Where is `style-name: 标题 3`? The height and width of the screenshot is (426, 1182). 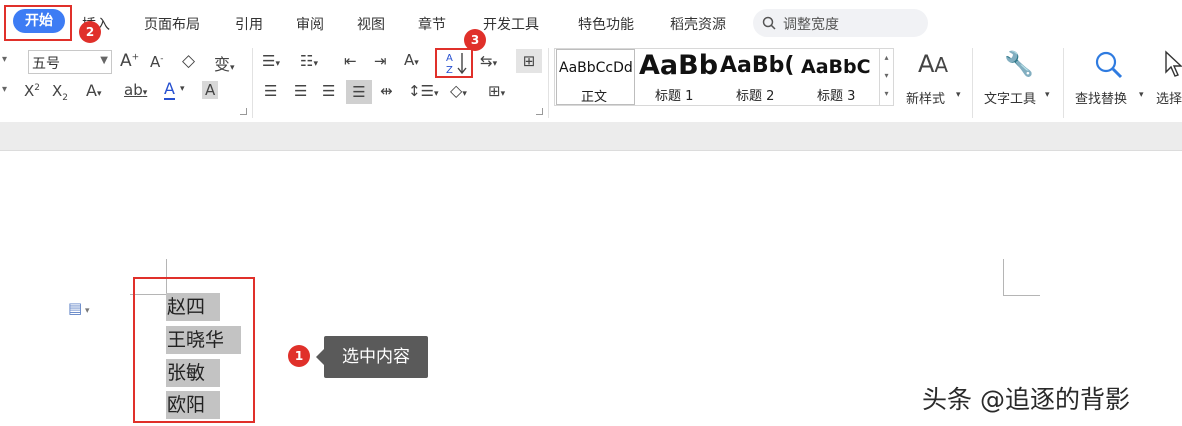 style-name: 标题 3 is located at coordinates (836, 96).